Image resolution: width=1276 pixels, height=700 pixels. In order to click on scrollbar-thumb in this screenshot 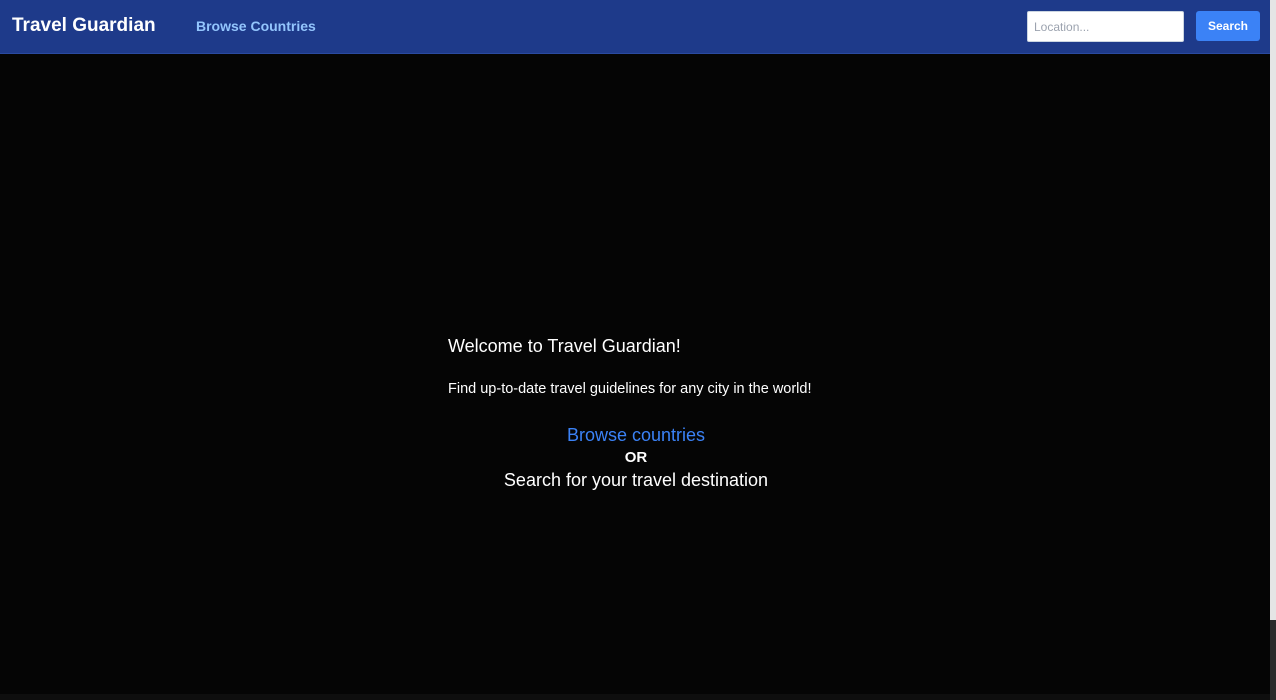, I will do `click(1273, 310)`.